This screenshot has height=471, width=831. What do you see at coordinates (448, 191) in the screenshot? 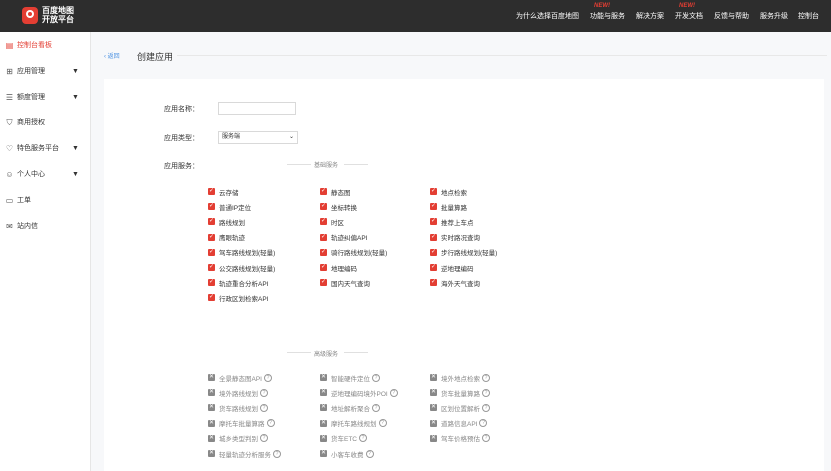
I see `basic-service-checkbox: ✓ 地点检索` at bounding box center [448, 191].